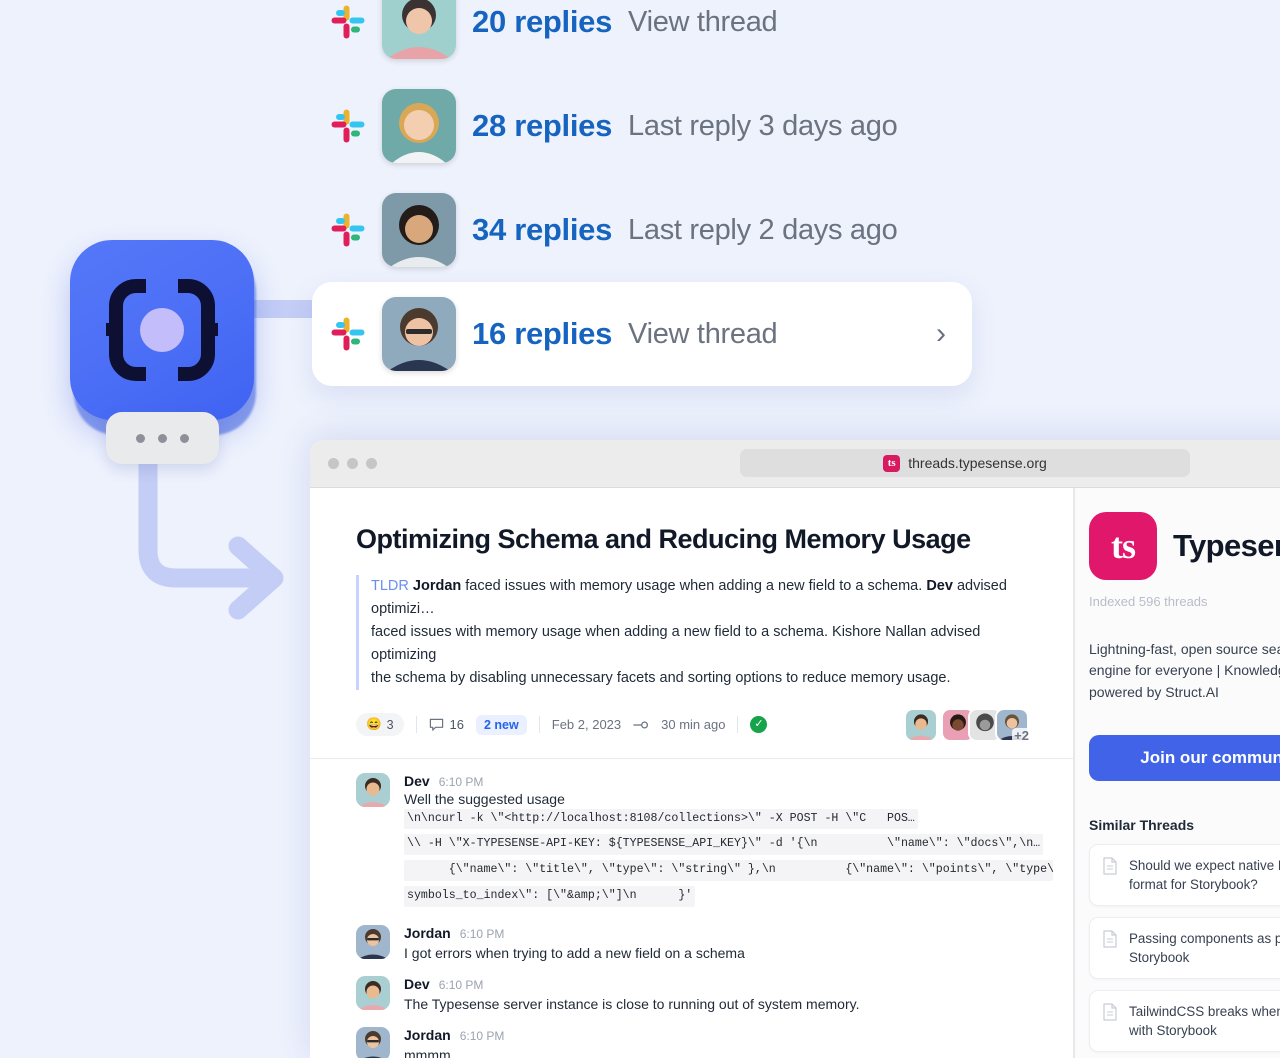 The height and width of the screenshot is (1058, 1280). Describe the element at coordinates (1204, 947) in the screenshot. I see `similar-thread-title: Passing components as props in Storybook` at that location.